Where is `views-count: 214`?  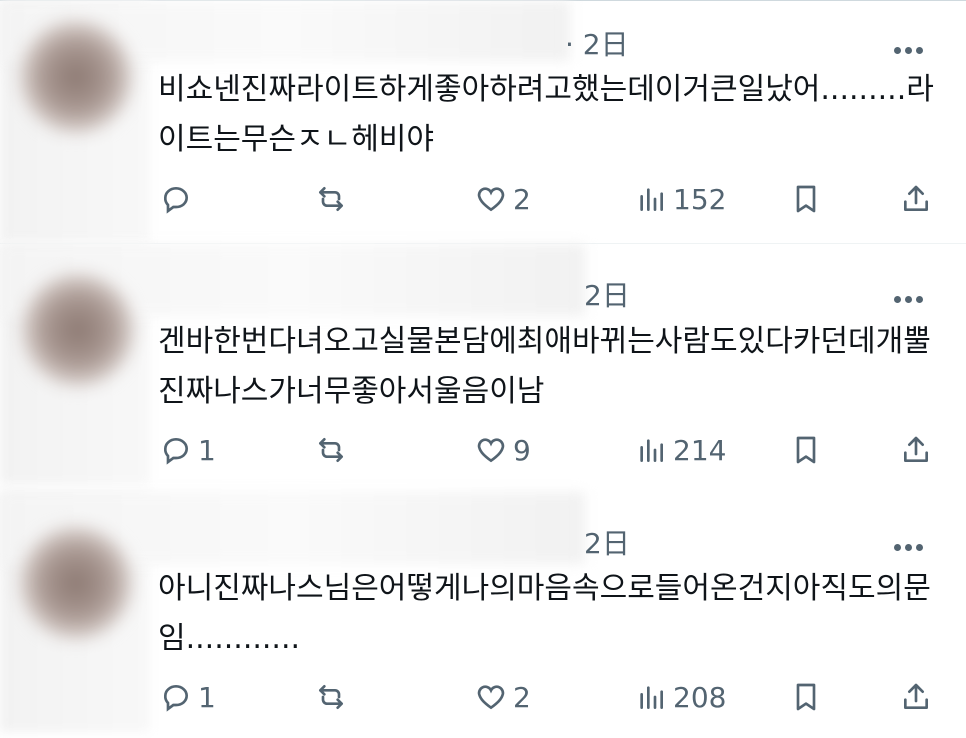 views-count: 214 is located at coordinates (700, 450).